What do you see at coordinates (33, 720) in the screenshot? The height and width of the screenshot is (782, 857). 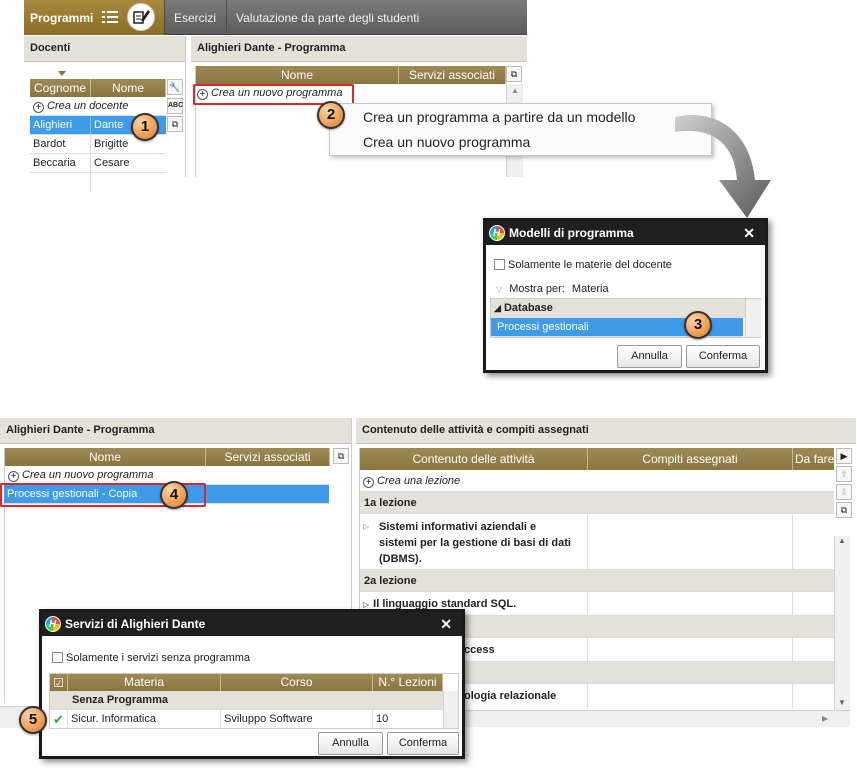 I see `step-badge-5: 5` at bounding box center [33, 720].